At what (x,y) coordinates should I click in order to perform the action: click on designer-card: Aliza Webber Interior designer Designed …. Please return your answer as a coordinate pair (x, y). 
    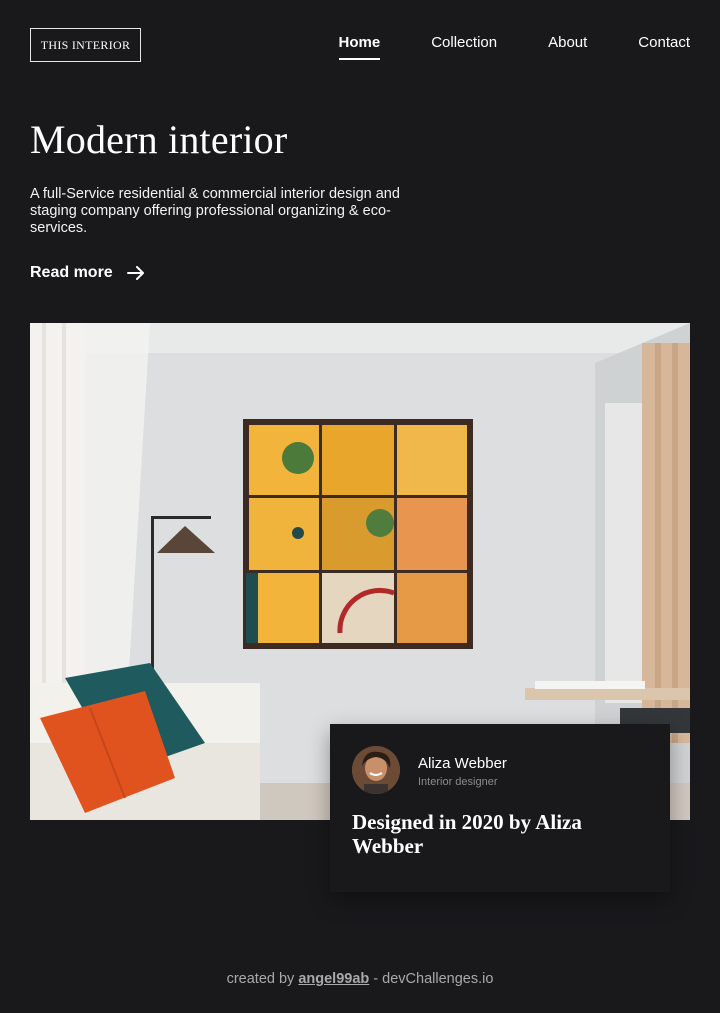
    Looking at the image, I should click on (500, 808).